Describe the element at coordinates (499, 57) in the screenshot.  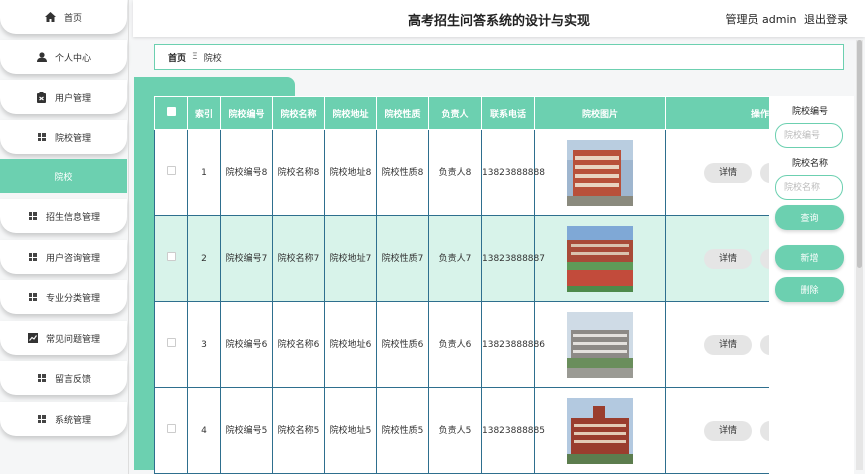
I see `breadcrumb: 首页 Ξ 院校` at that location.